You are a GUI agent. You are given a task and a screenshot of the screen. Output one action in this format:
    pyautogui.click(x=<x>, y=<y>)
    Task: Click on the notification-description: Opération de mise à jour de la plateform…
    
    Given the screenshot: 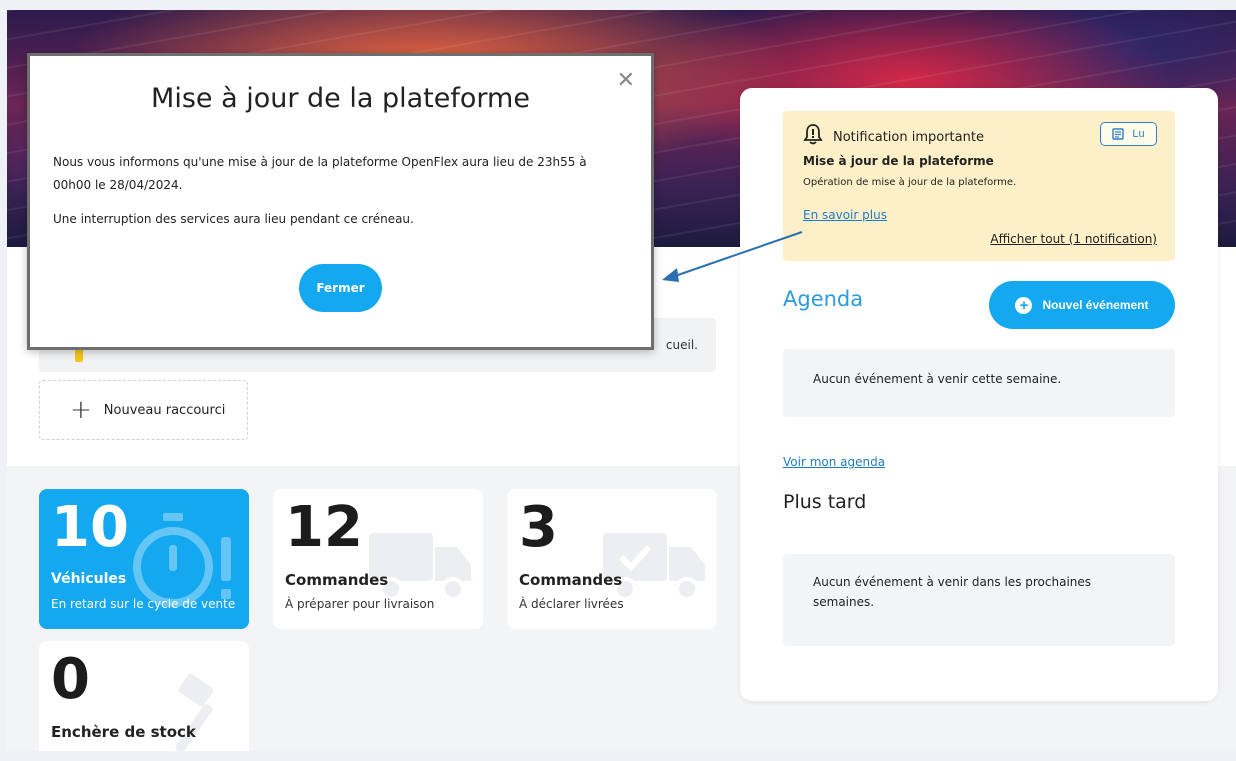 What is the action you would take?
    pyautogui.click(x=910, y=182)
    